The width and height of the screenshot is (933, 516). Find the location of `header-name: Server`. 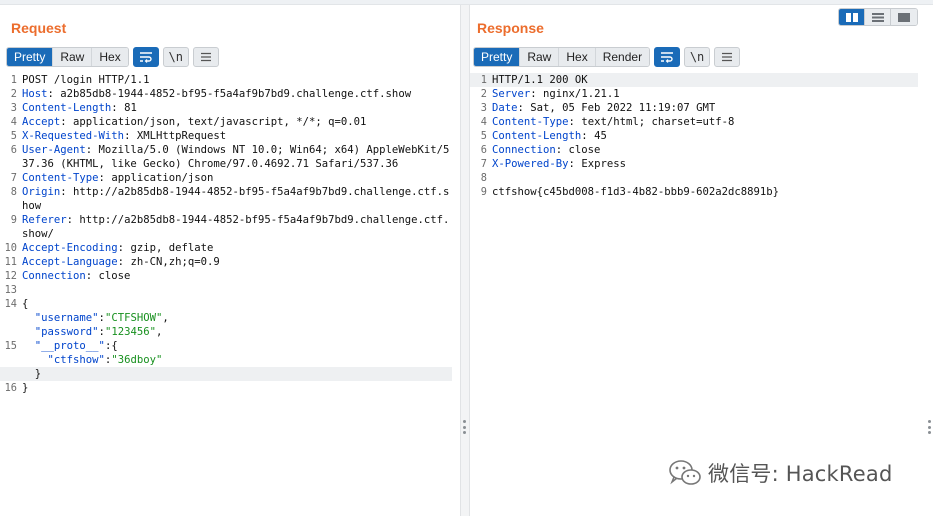

header-name: Server is located at coordinates (511, 94).